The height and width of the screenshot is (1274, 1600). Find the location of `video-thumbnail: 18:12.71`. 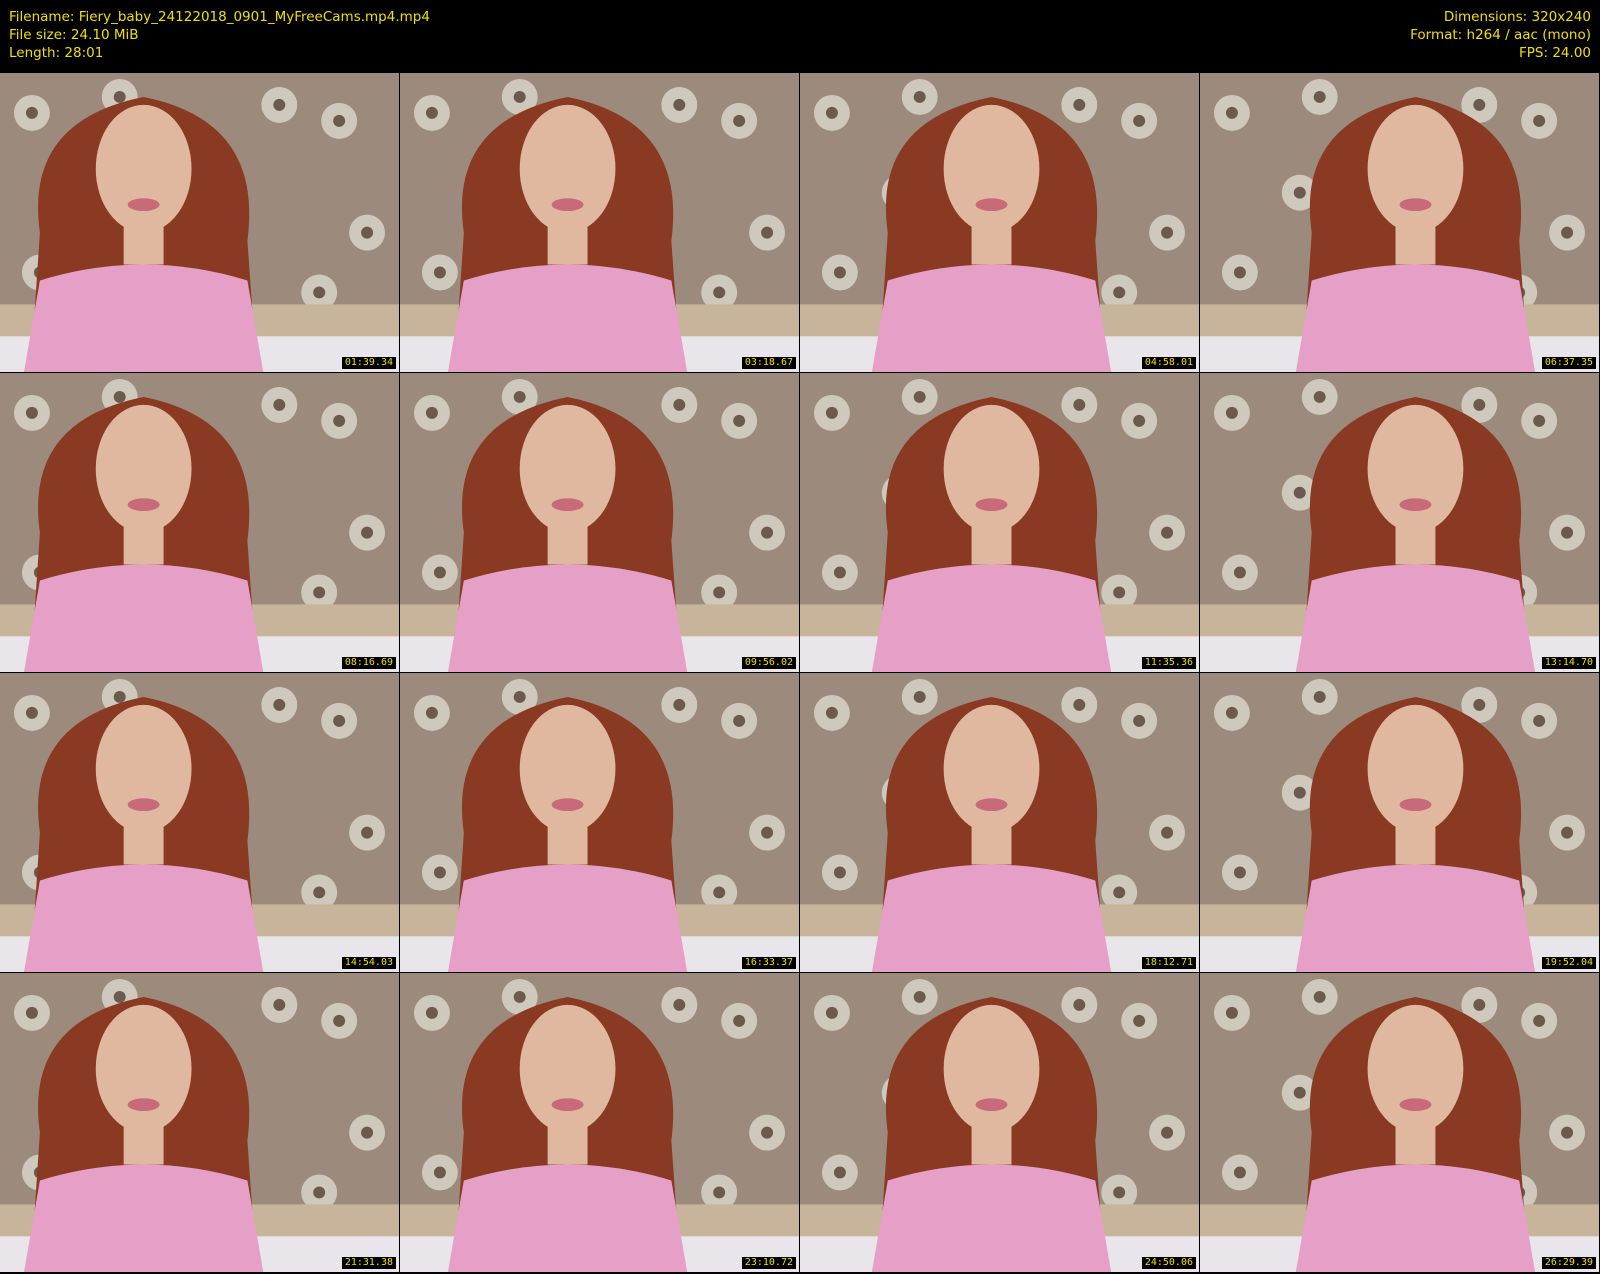

video-thumbnail: 18:12.71 is located at coordinates (1000, 823).